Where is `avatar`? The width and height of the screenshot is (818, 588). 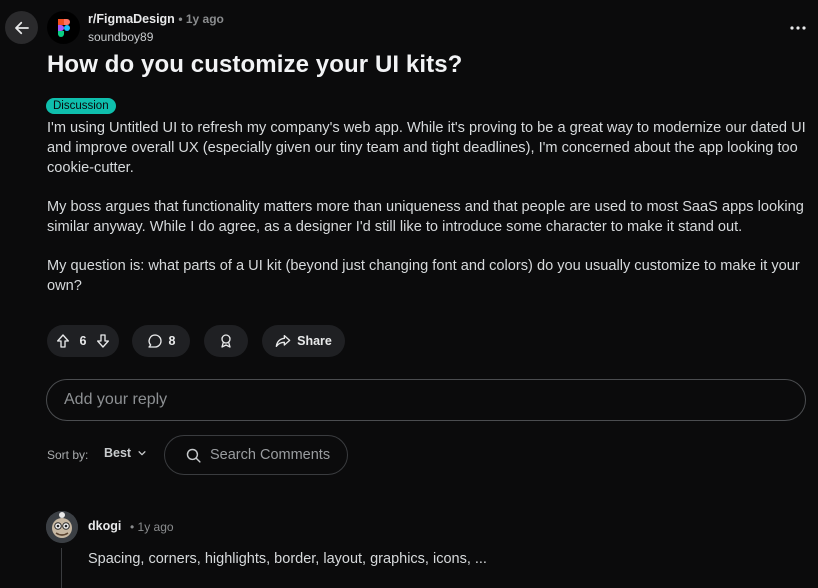
avatar is located at coordinates (62, 527).